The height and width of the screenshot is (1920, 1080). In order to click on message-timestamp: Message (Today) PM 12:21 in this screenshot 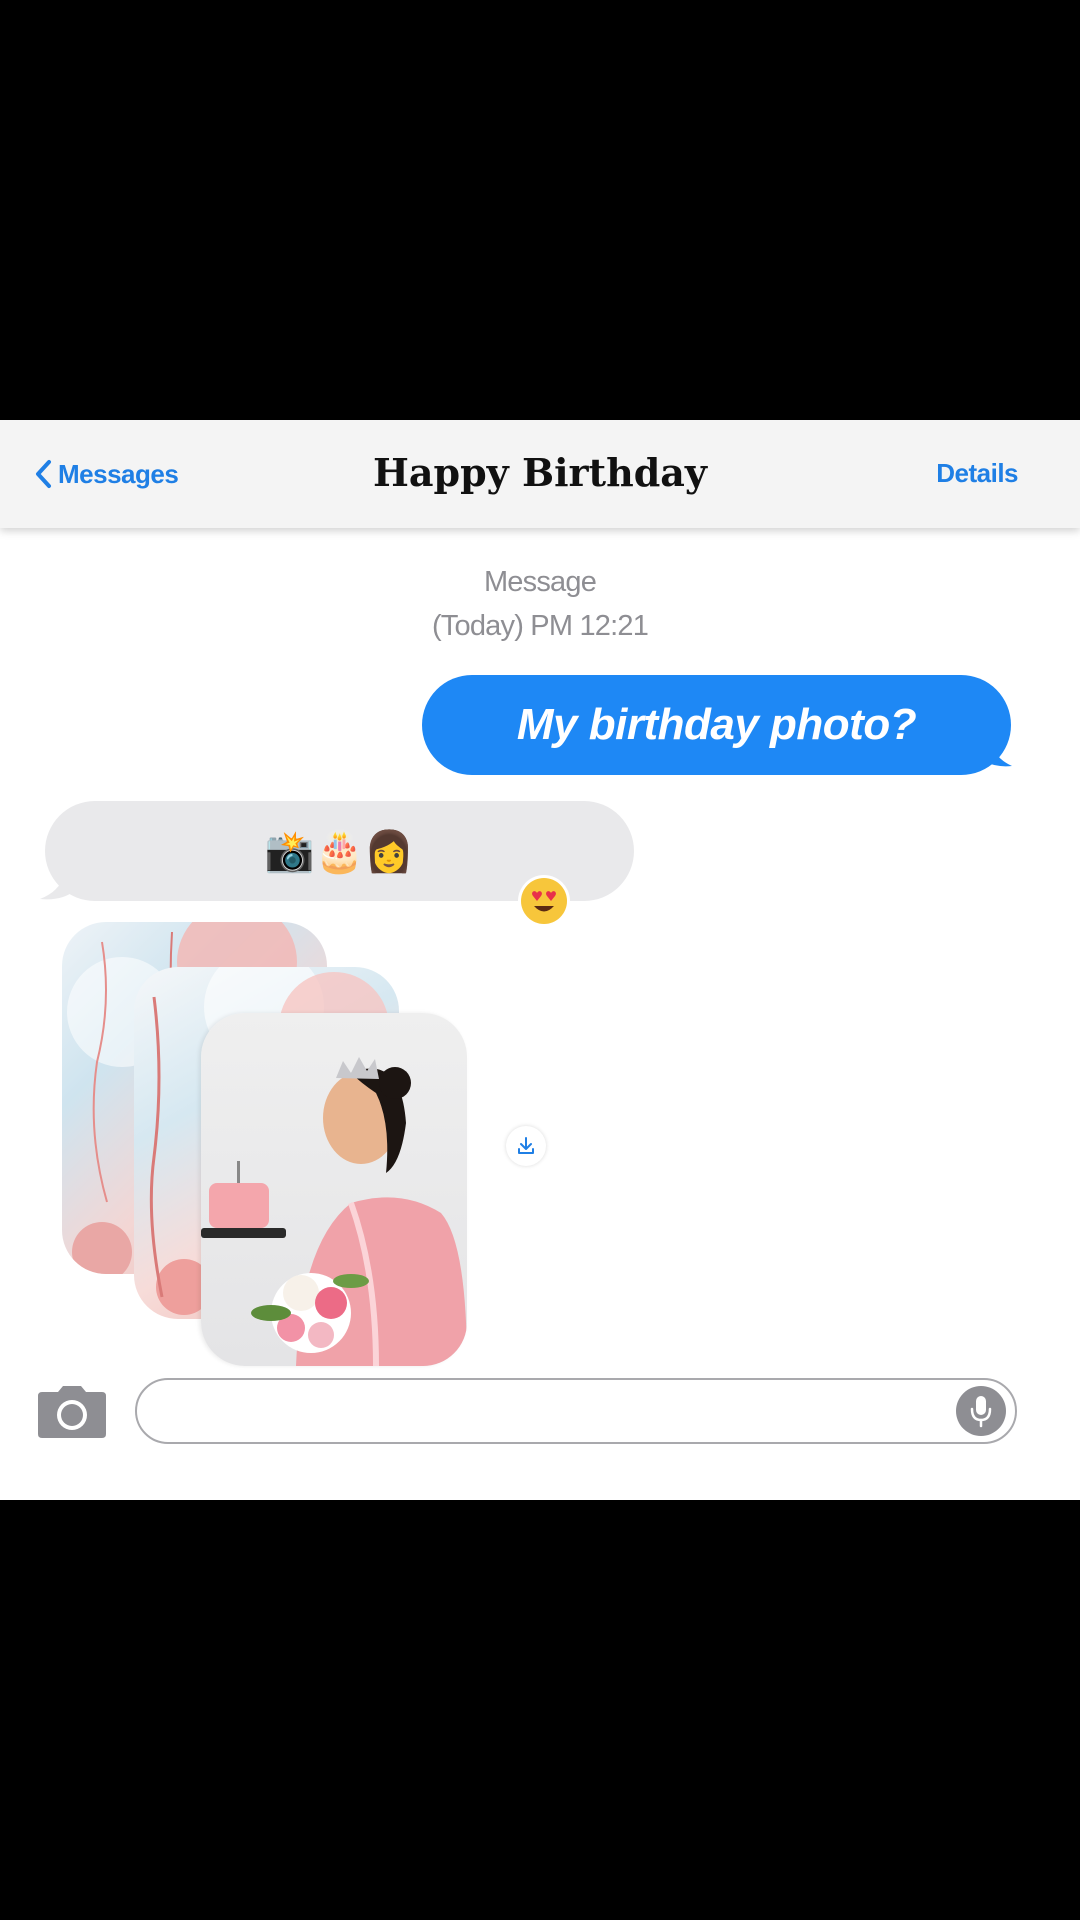, I will do `click(540, 604)`.